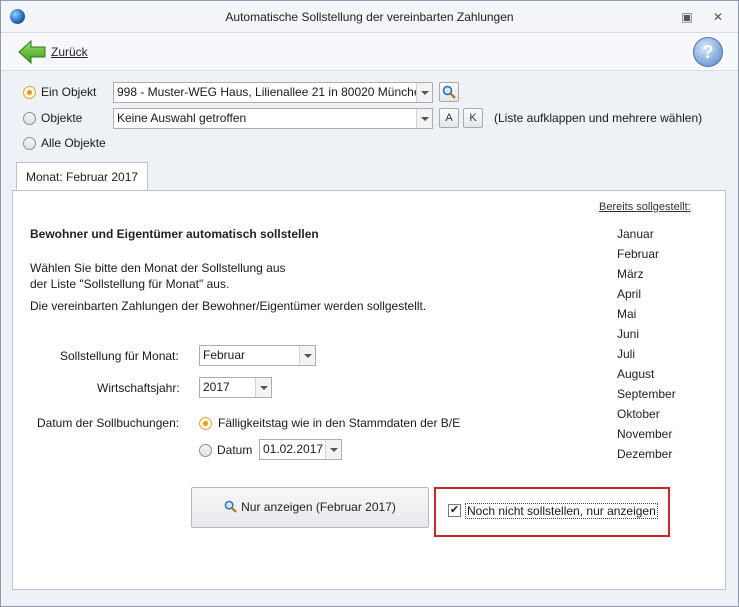 The height and width of the screenshot is (607, 739). Describe the element at coordinates (627, 314) in the screenshot. I see `list-item: Mai` at that location.